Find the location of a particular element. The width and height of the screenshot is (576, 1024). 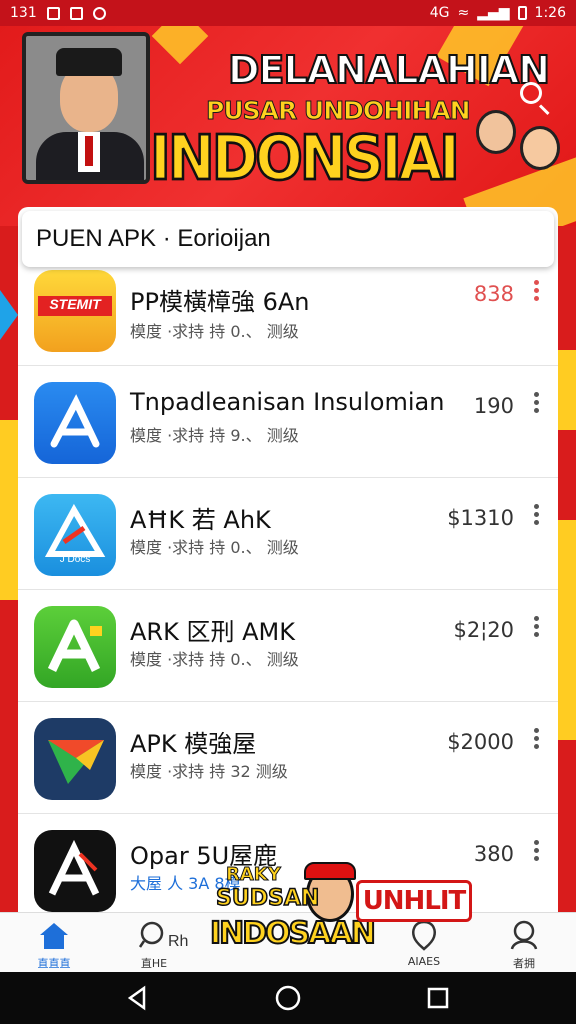

app-name: AĦK 若 AhK is located at coordinates (200, 520).